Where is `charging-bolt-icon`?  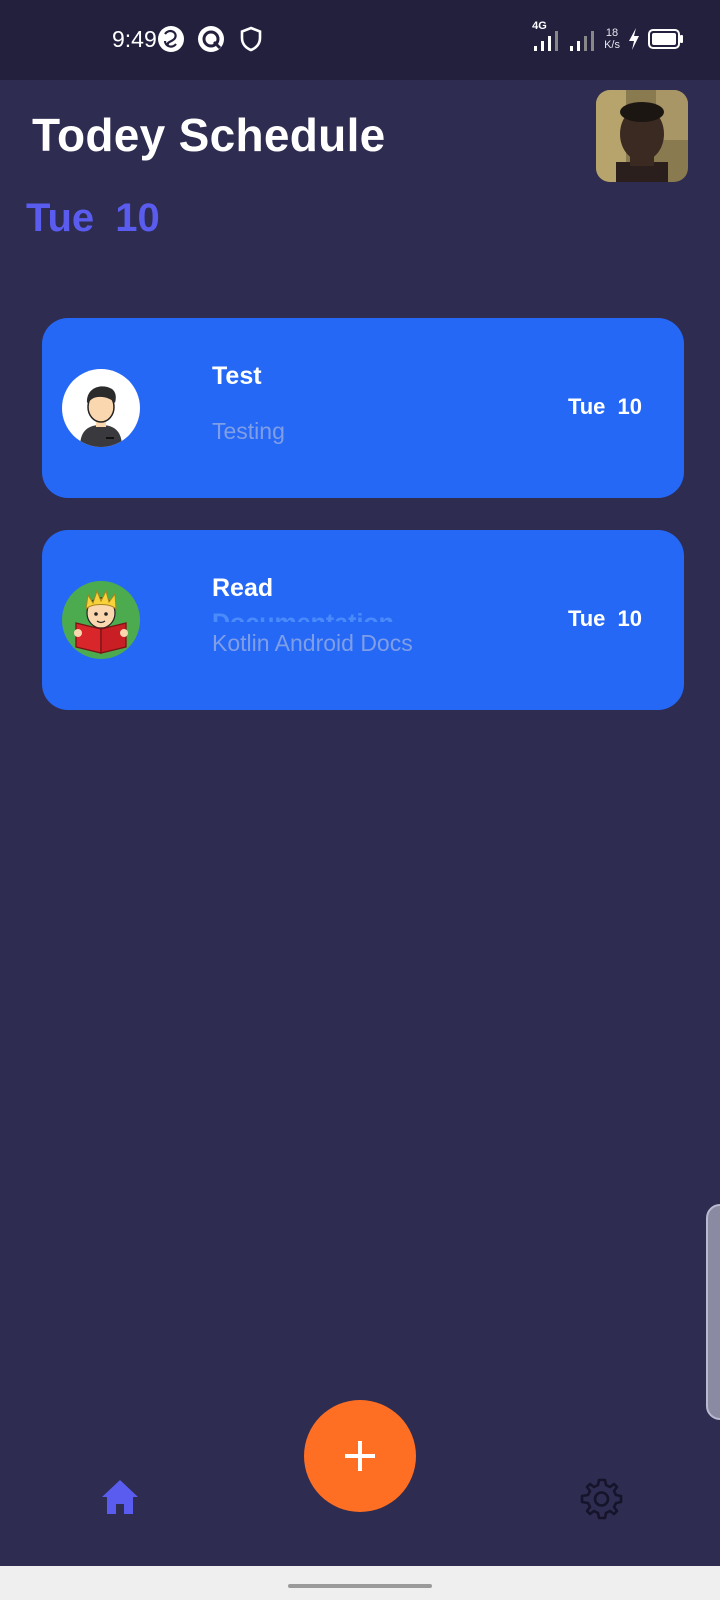
charging-bolt-icon is located at coordinates (634, 39).